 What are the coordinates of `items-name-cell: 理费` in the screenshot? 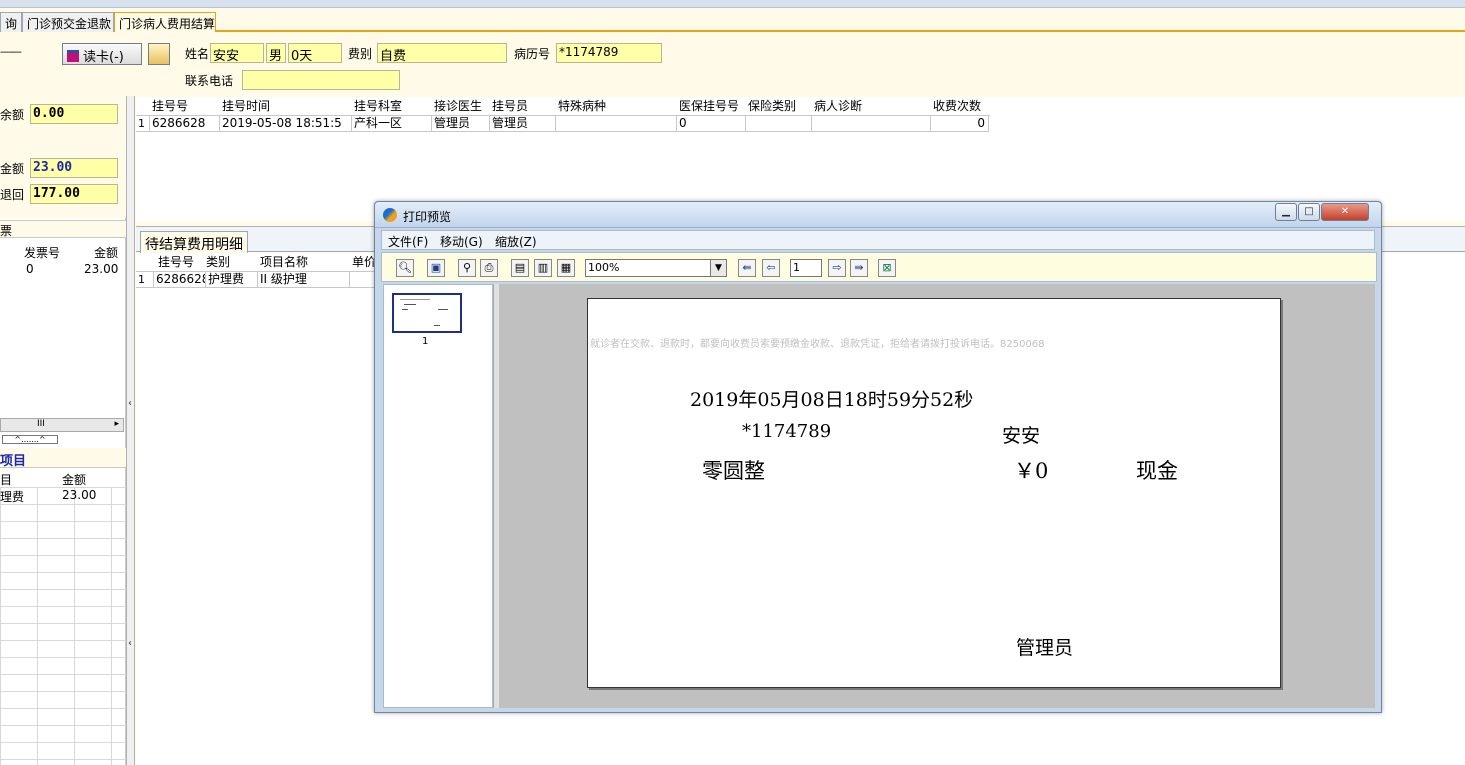 It's located at (12, 496).